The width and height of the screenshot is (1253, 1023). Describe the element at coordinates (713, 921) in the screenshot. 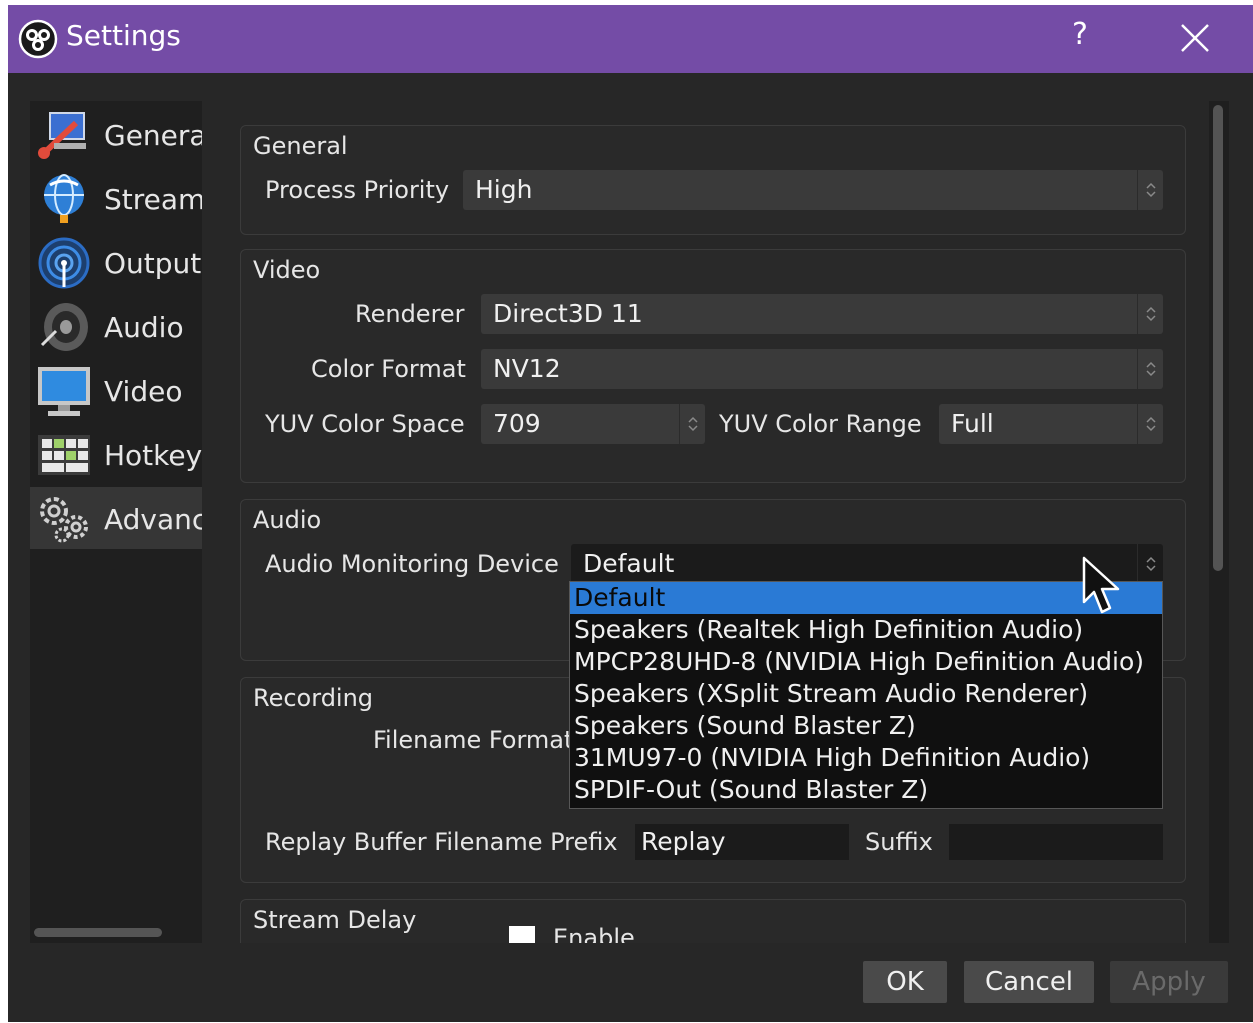

I see `stream-delay-group: Stream Delay Enable` at that location.